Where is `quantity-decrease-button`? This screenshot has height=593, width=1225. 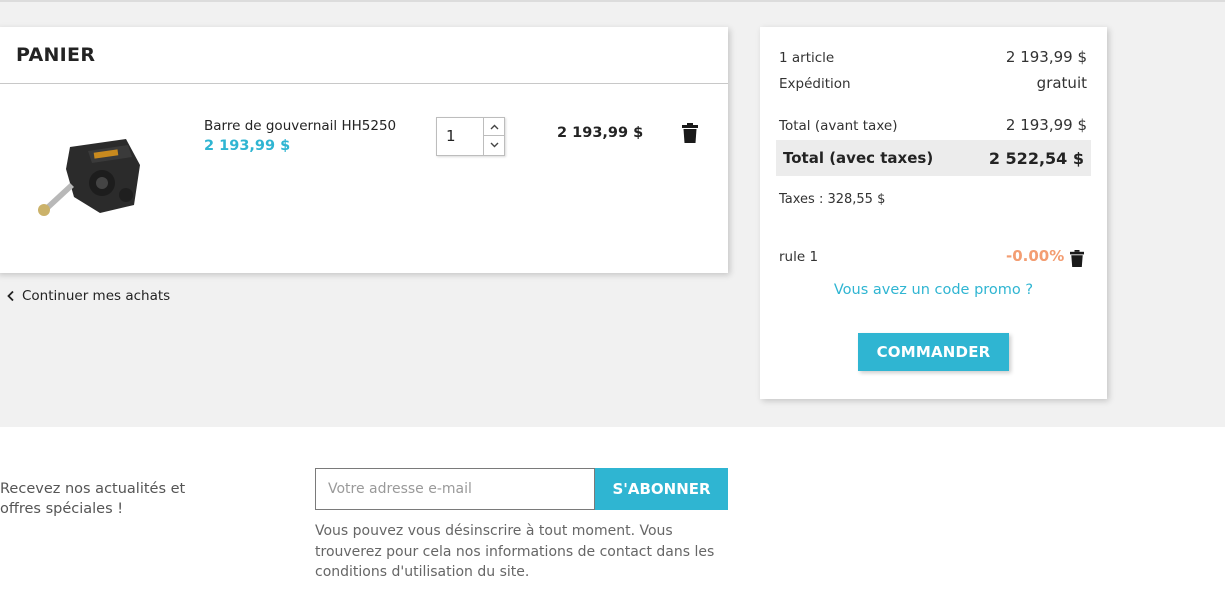
quantity-decrease-button is located at coordinates (494, 145).